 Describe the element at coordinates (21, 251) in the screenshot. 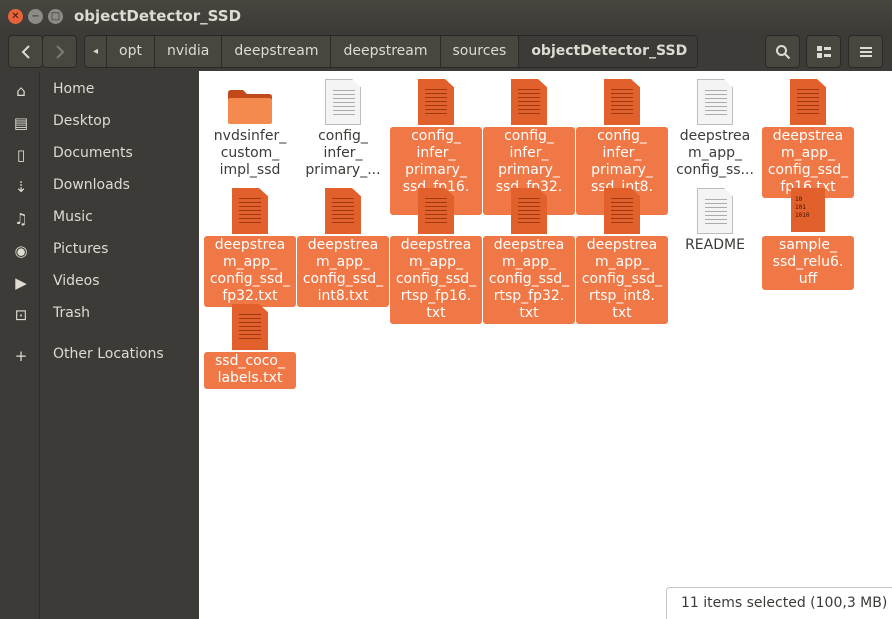

I see `camera-icon: ◉` at that location.